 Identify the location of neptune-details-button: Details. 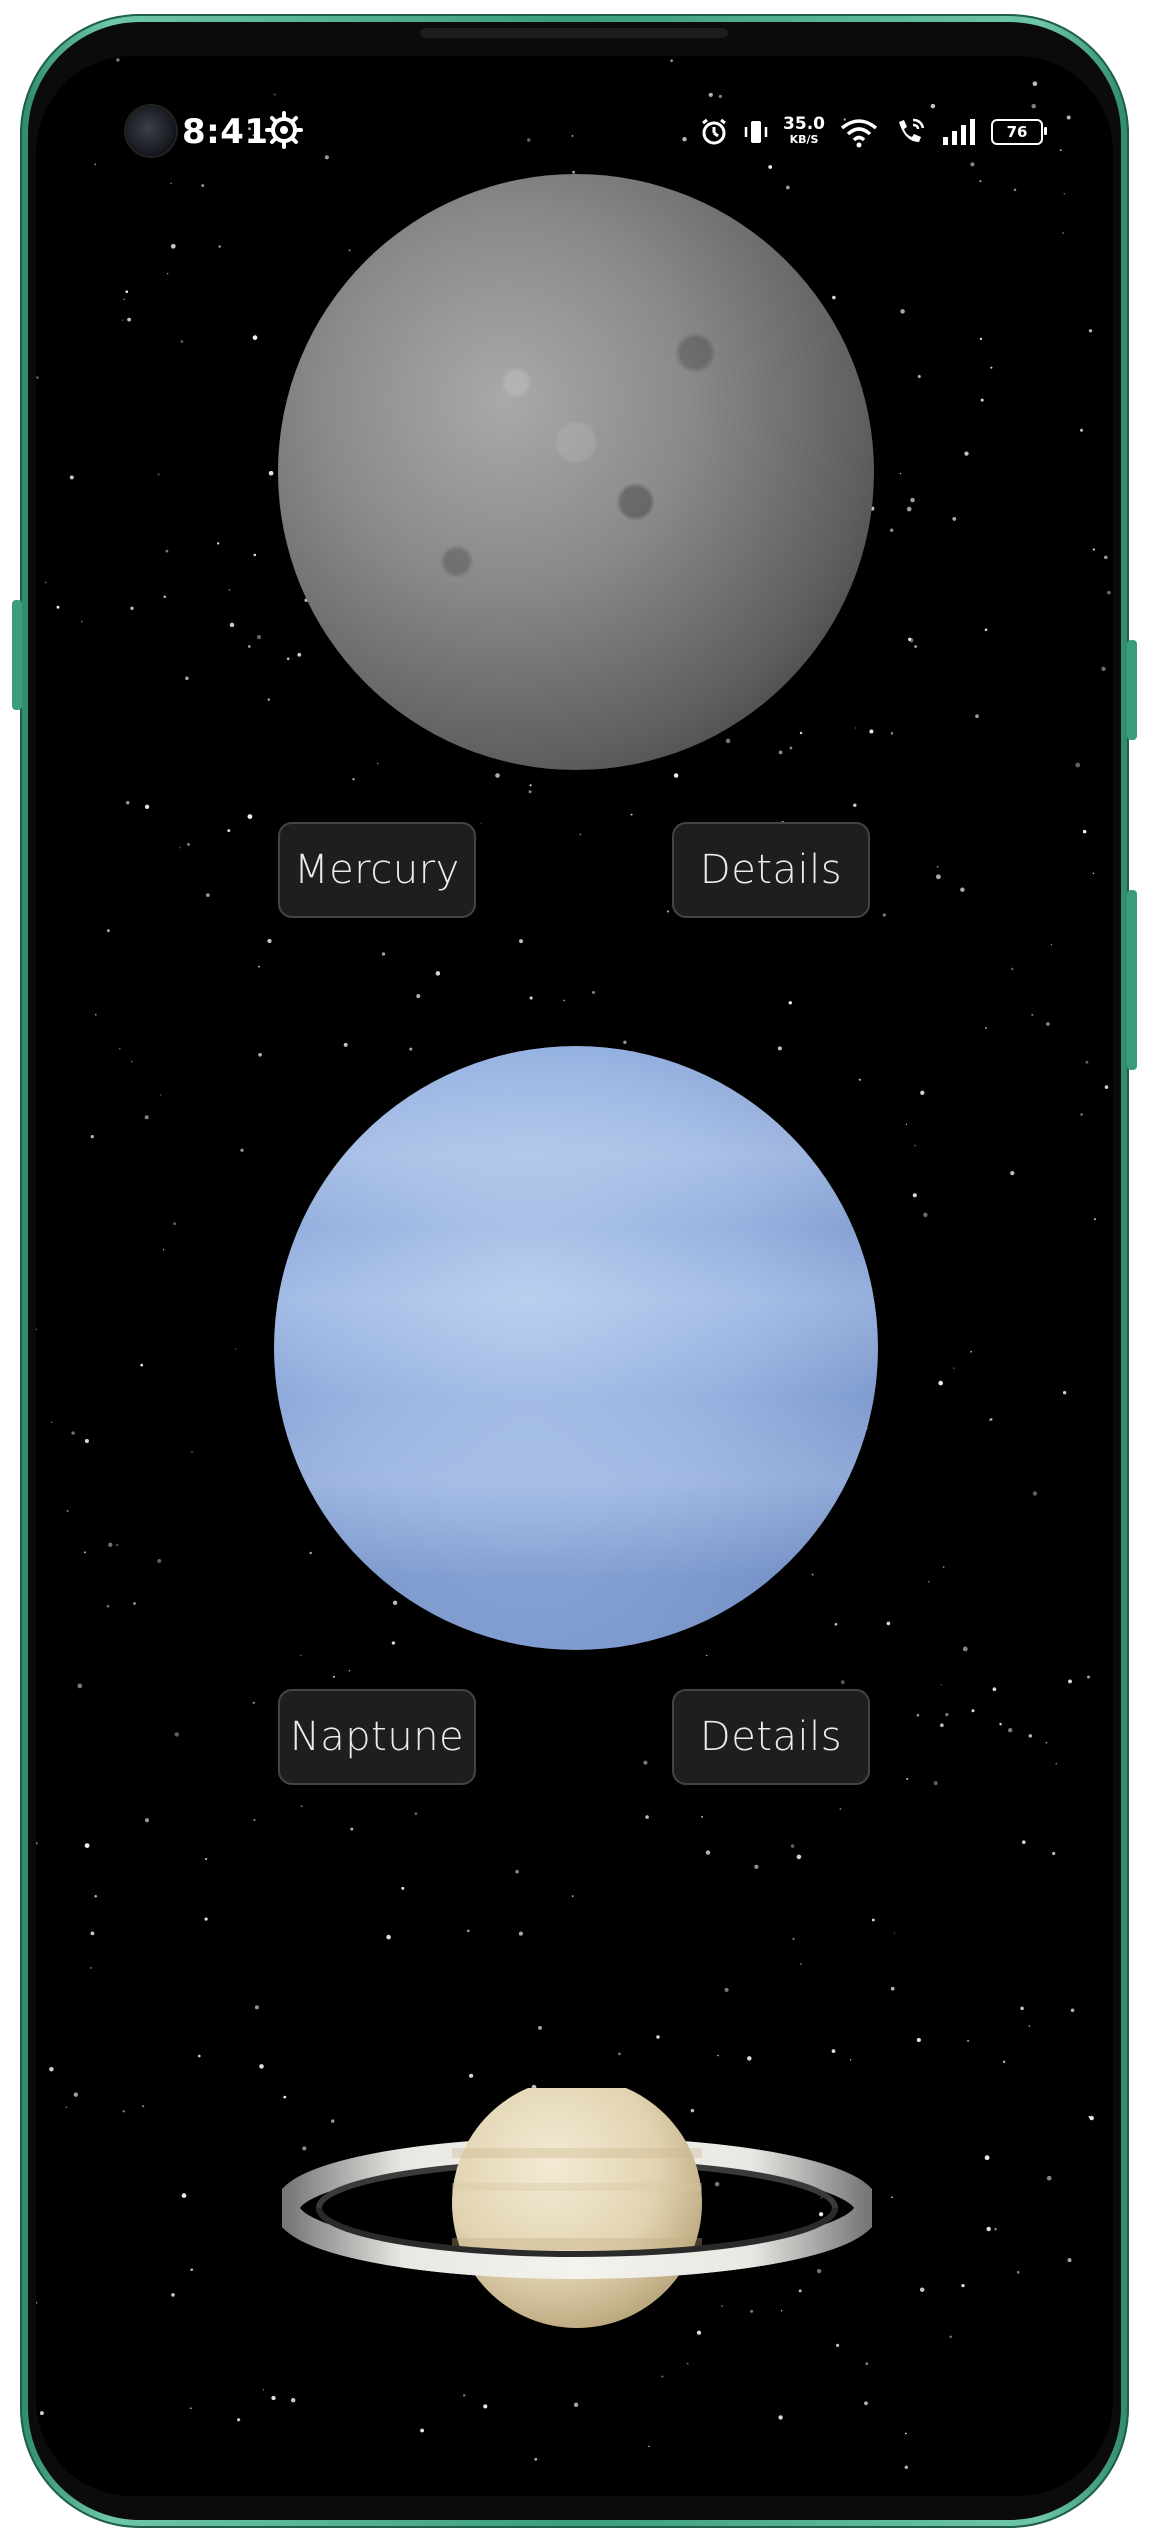
(771, 1737).